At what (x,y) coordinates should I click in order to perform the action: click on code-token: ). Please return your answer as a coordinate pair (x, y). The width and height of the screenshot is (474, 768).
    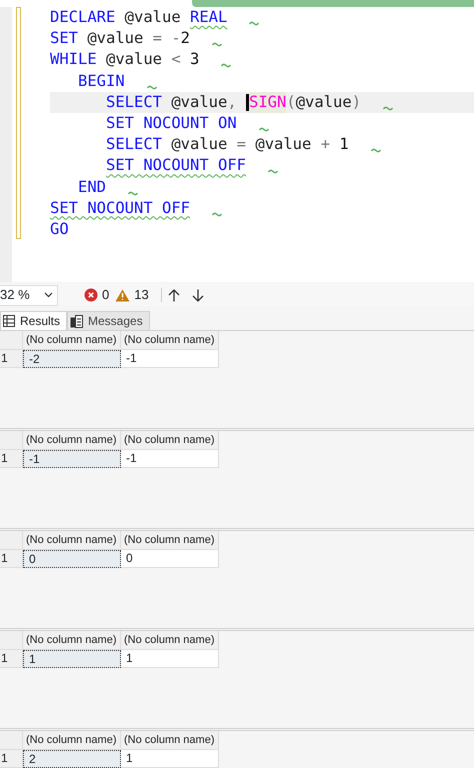
    Looking at the image, I should click on (357, 102).